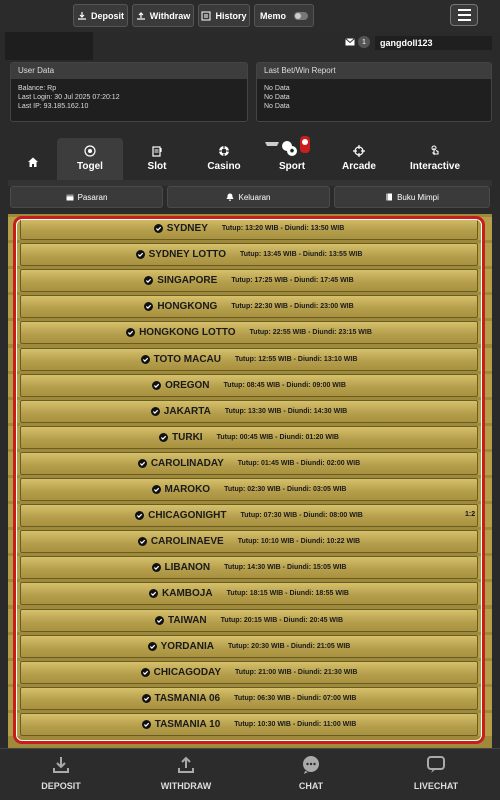 This screenshot has height=800, width=500. I want to click on mail-indicator: 1, so click(357, 42).